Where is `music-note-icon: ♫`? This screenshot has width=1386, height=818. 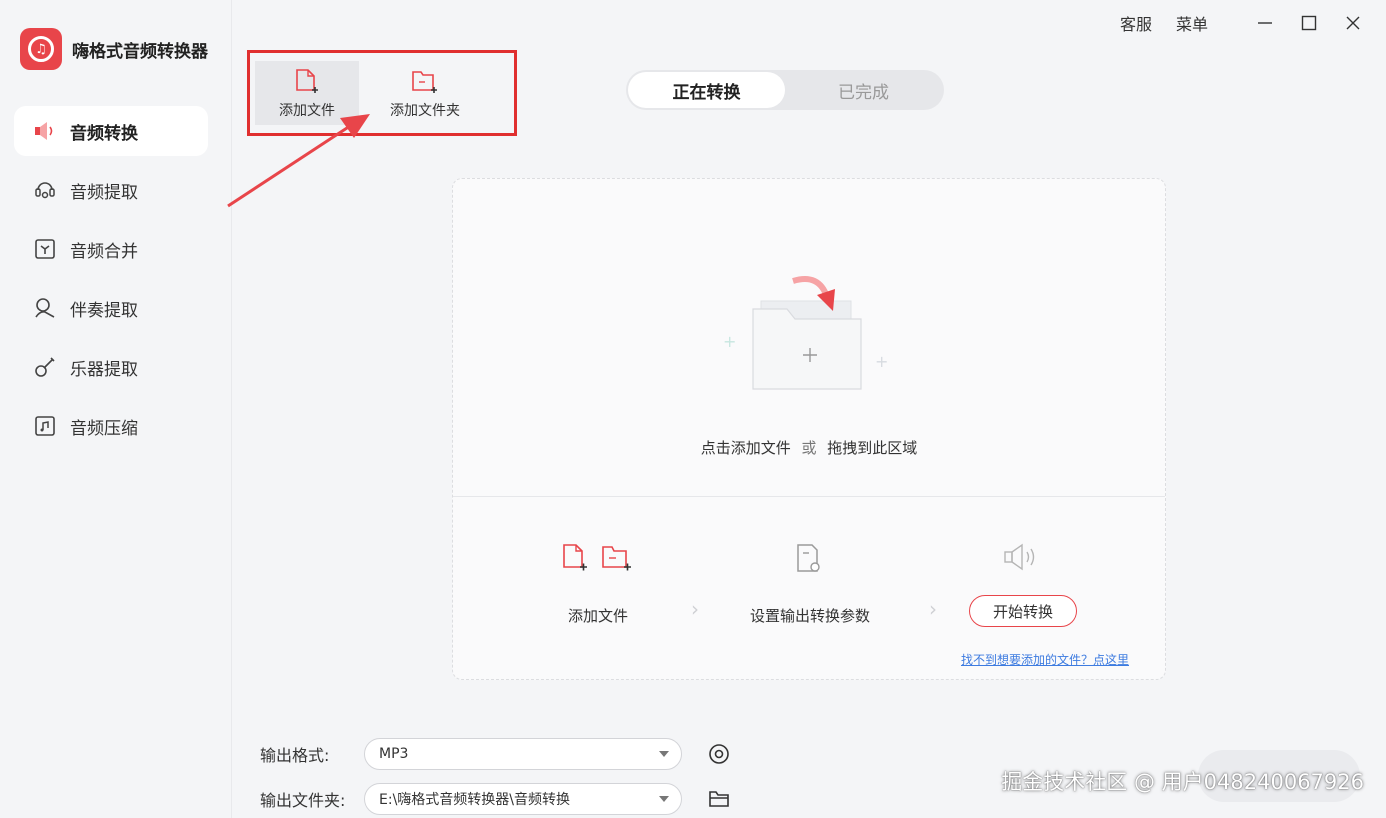
music-note-icon: ♫ is located at coordinates (41, 49).